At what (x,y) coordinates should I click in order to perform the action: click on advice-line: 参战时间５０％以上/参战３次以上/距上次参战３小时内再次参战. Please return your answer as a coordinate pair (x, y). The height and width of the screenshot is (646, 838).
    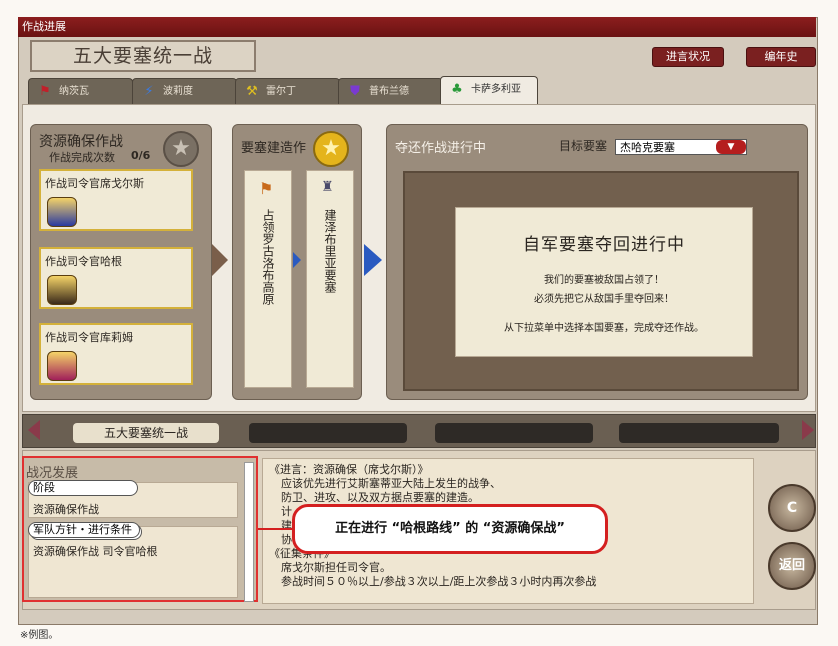
    Looking at the image, I should click on (439, 581).